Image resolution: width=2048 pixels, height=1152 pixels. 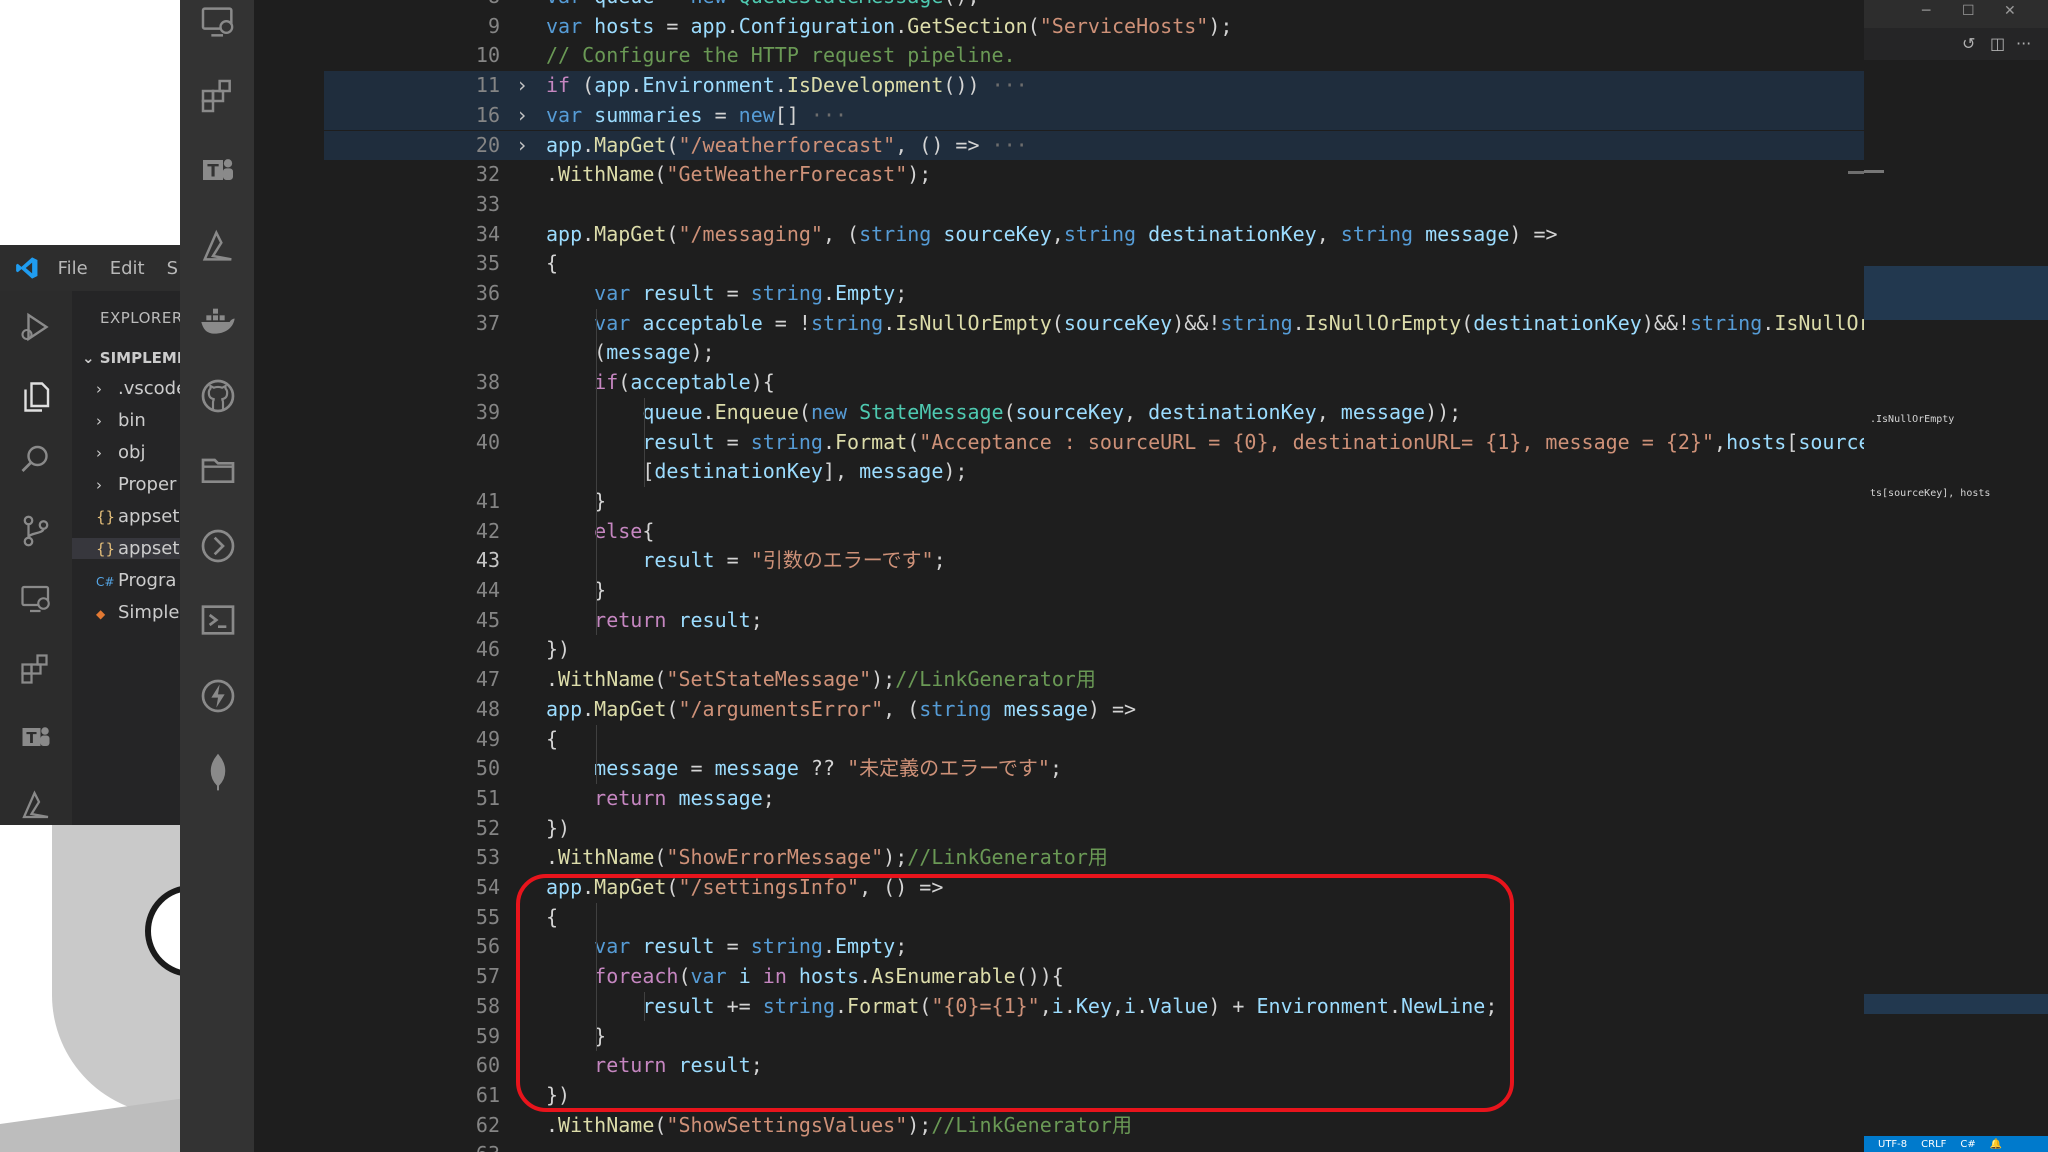 I want to click on code-line: 35 {, so click(x=1094, y=264).